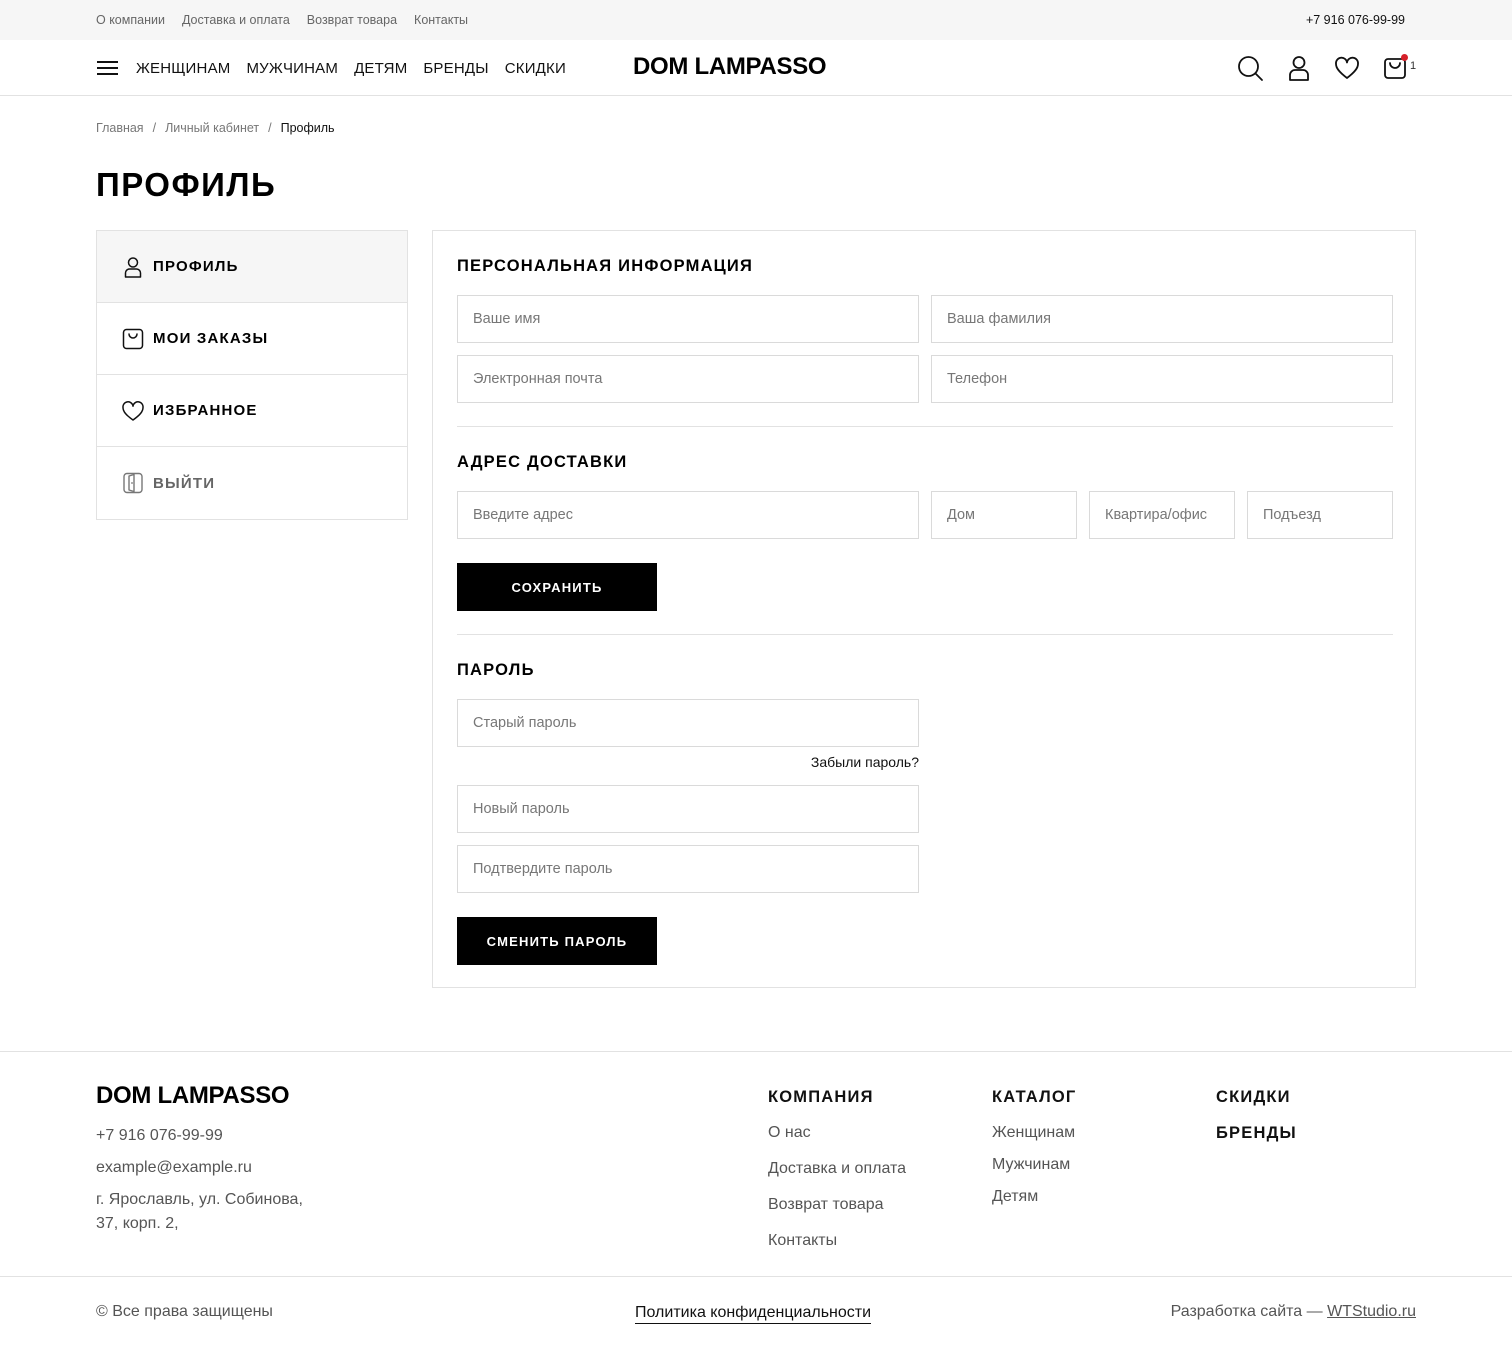 This screenshot has height=1356, width=1512. What do you see at coordinates (837, 1214) in the screenshot?
I see `footer-link-returns: Возврат товара` at bounding box center [837, 1214].